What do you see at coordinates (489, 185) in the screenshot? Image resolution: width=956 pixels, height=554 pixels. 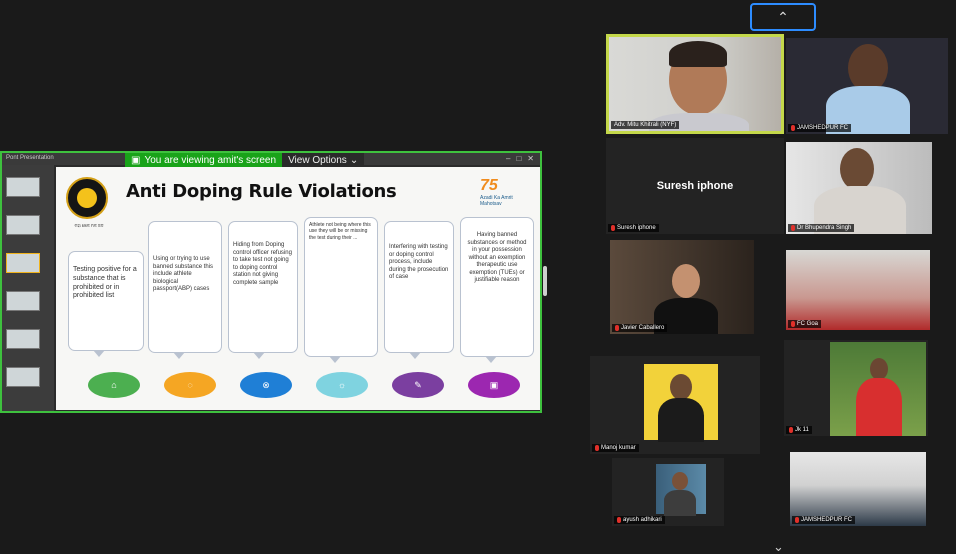 I see `azadi-number: 75` at bounding box center [489, 185].